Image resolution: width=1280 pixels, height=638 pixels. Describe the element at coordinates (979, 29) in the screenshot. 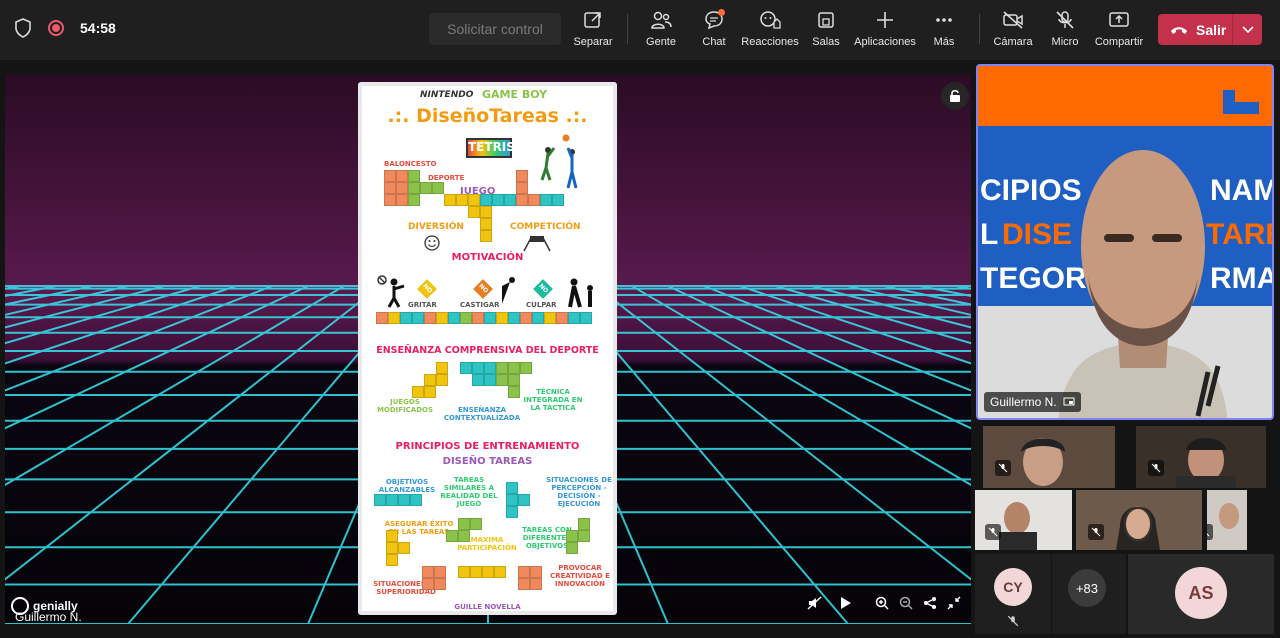

I see `toolbar-divider` at that location.